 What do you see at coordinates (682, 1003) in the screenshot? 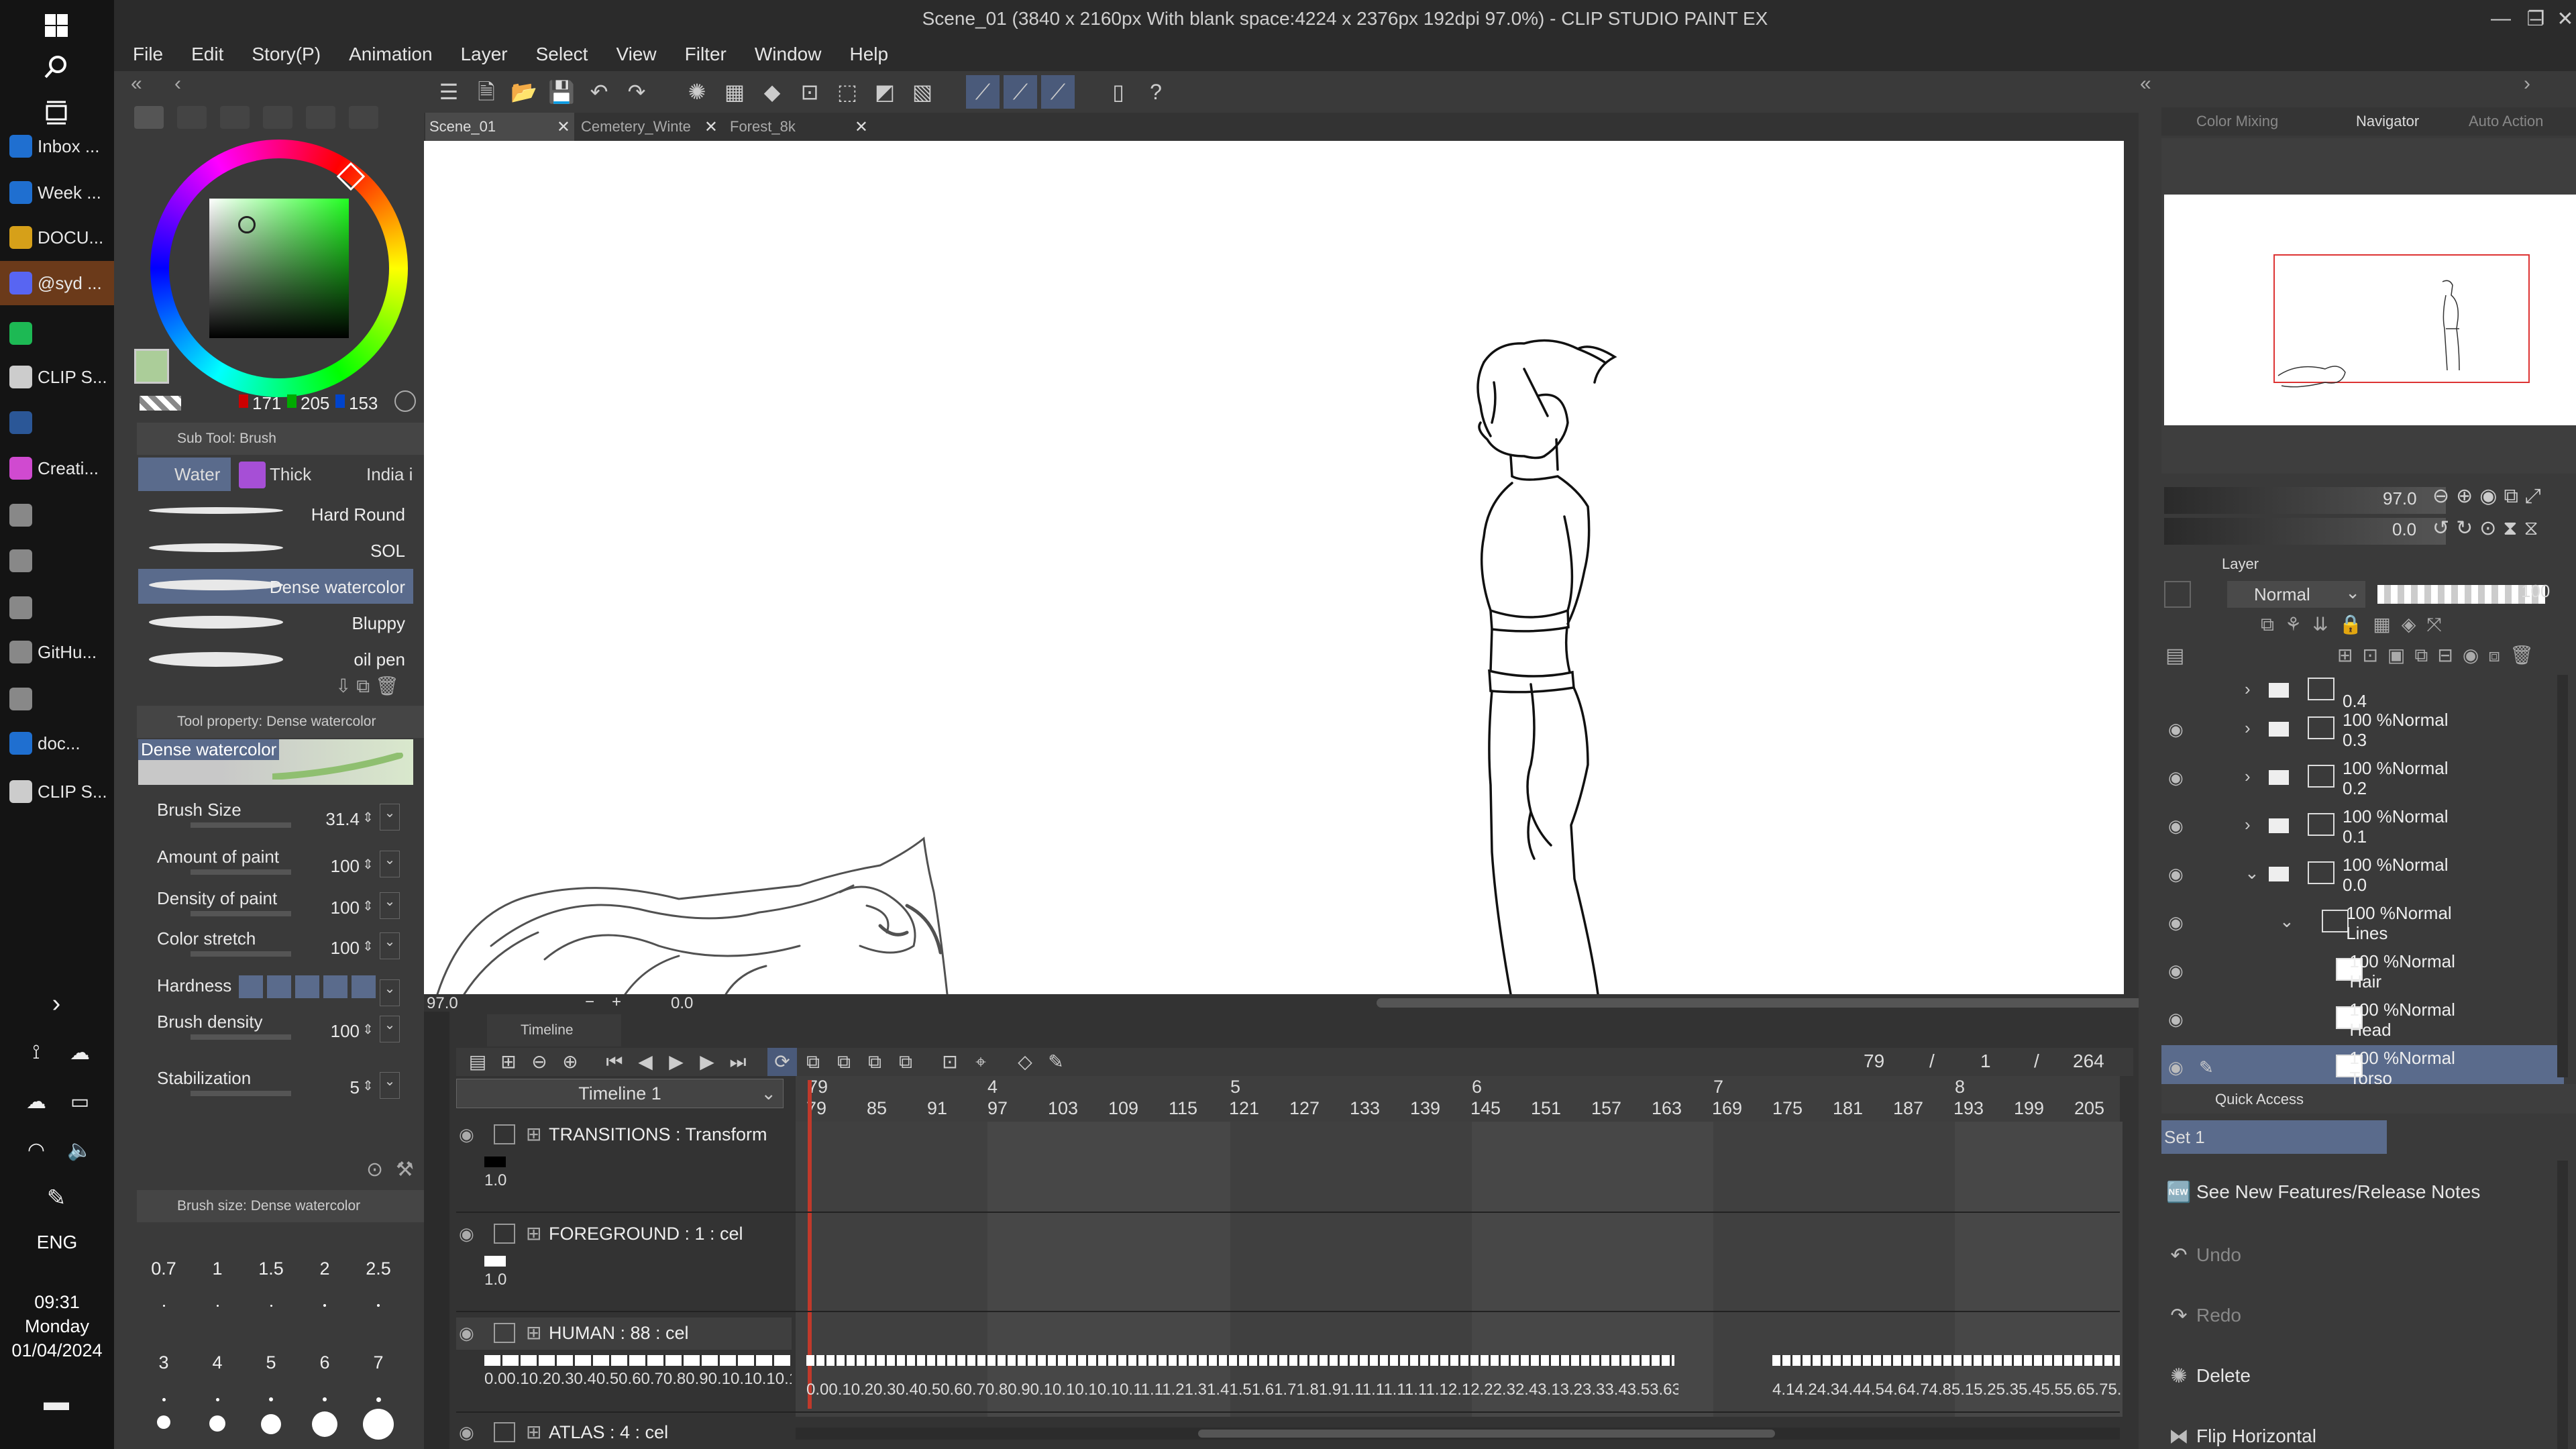
I see `canvas-angle-value: 0.0` at bounding box center [682, 1003].